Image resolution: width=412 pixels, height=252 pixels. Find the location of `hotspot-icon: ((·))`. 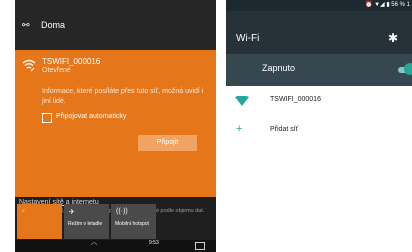

hotspot-icon: ((·)) is located at coordinates (122, 211).